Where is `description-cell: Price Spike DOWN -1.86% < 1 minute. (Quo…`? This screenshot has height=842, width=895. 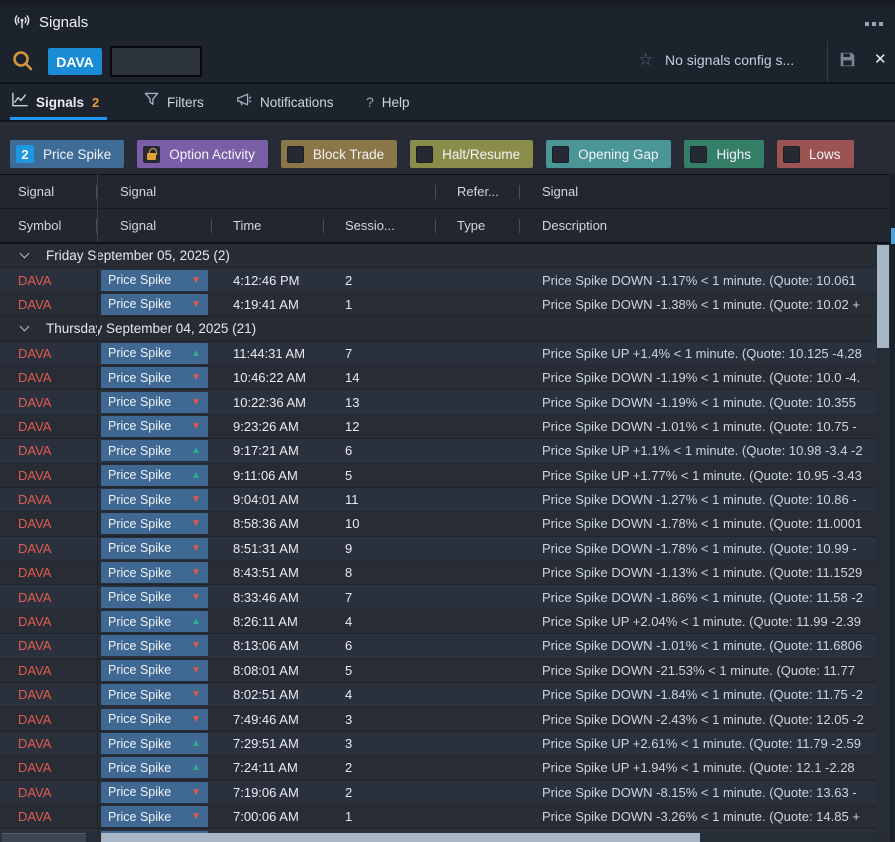 description-cell: Price Spike DOWN -1.86% < 1 minute. (Quo… is located at coordinates (702, 597).